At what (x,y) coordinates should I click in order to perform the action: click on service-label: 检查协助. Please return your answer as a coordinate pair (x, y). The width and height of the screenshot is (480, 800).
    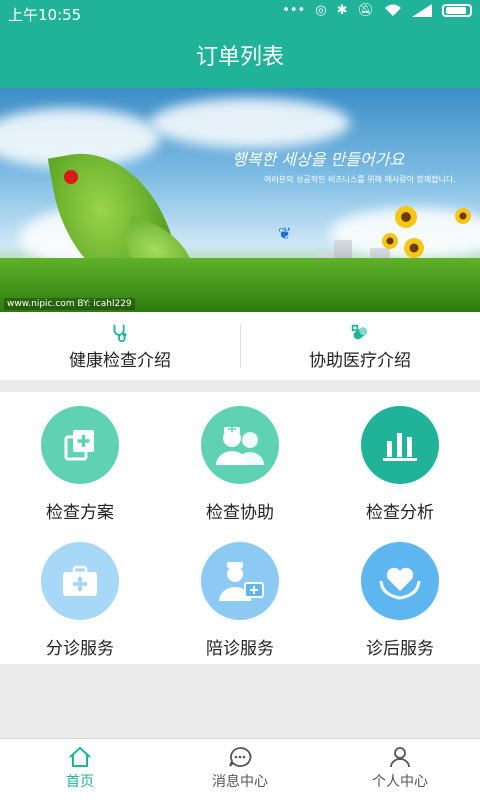
    Looking at the image, I should click on (240, 513).